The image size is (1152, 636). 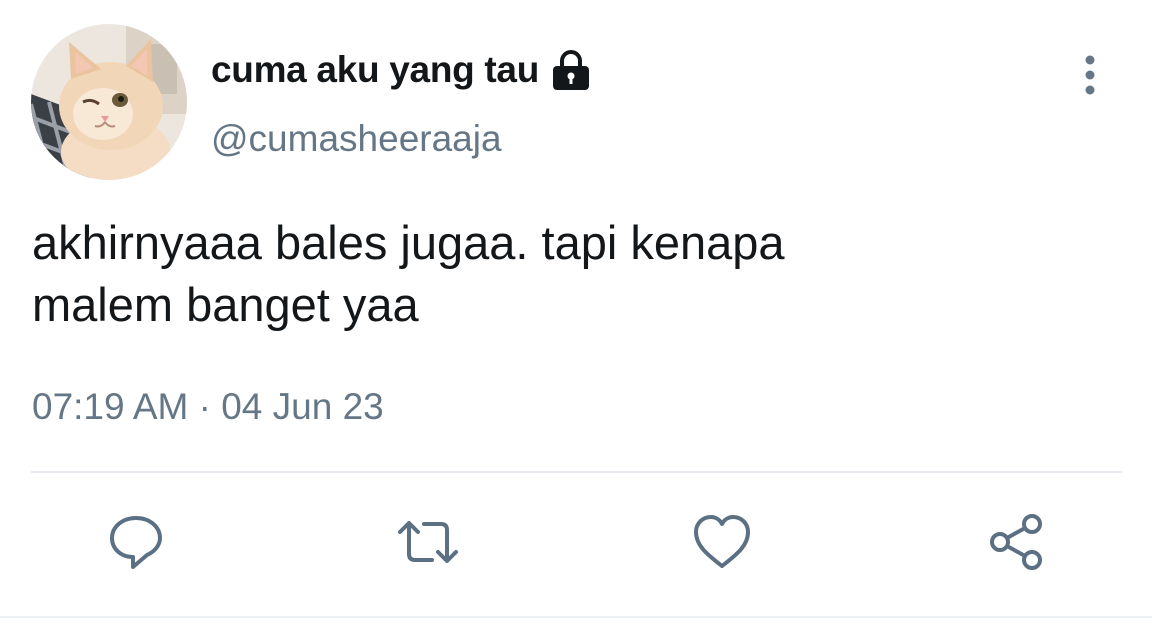 I want to click on heart-icon, so click(x=722, y=541).